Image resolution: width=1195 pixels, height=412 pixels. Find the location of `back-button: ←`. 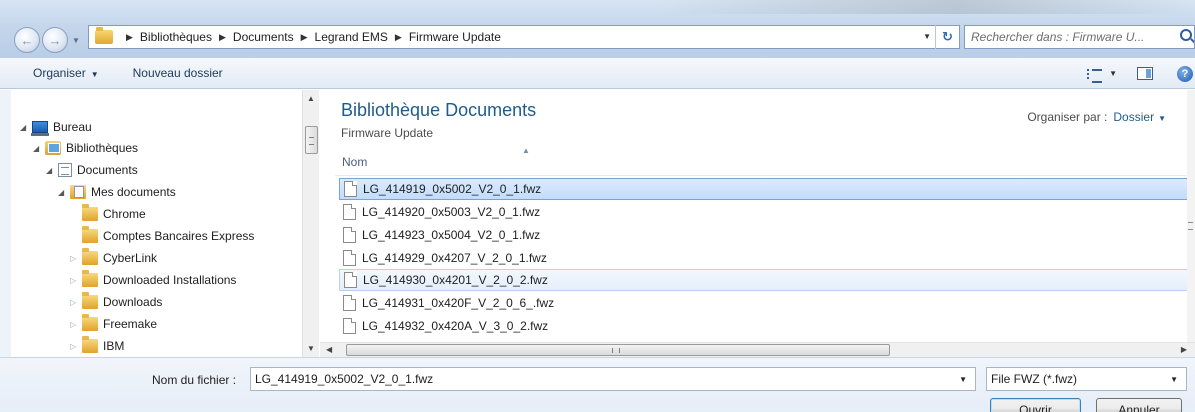

back-button: ← is located at coordinates (27, 40).